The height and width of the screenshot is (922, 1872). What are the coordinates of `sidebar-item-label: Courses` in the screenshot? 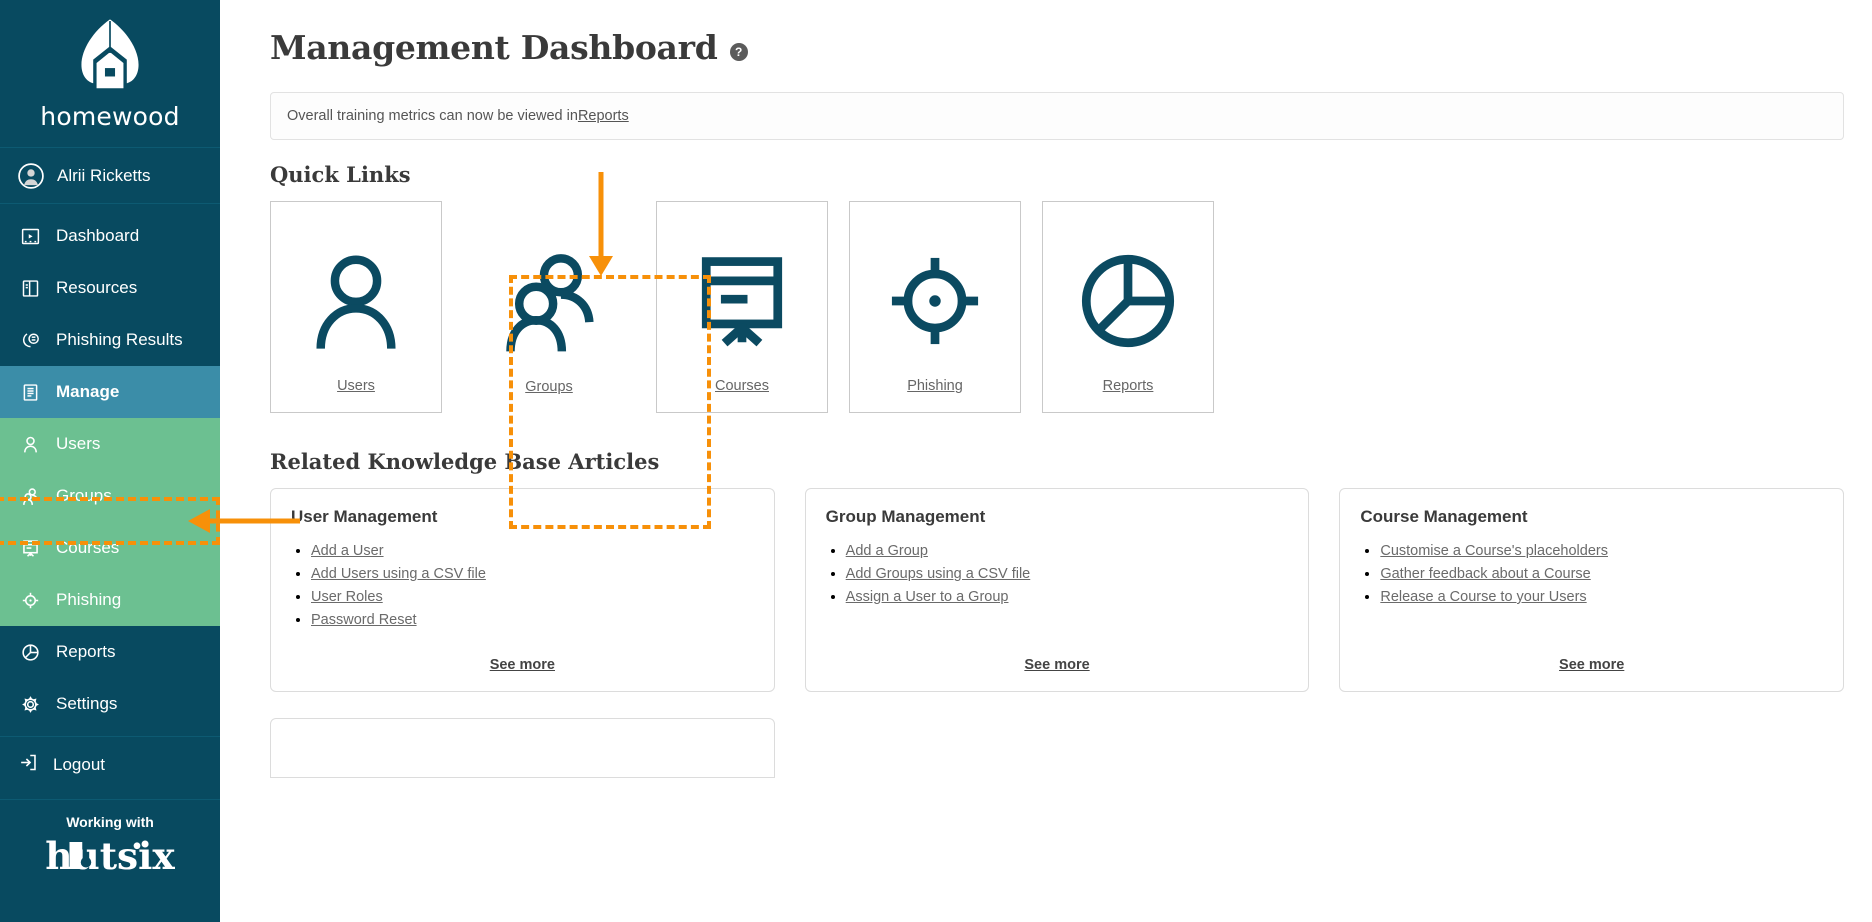 It's located at (88, 547).